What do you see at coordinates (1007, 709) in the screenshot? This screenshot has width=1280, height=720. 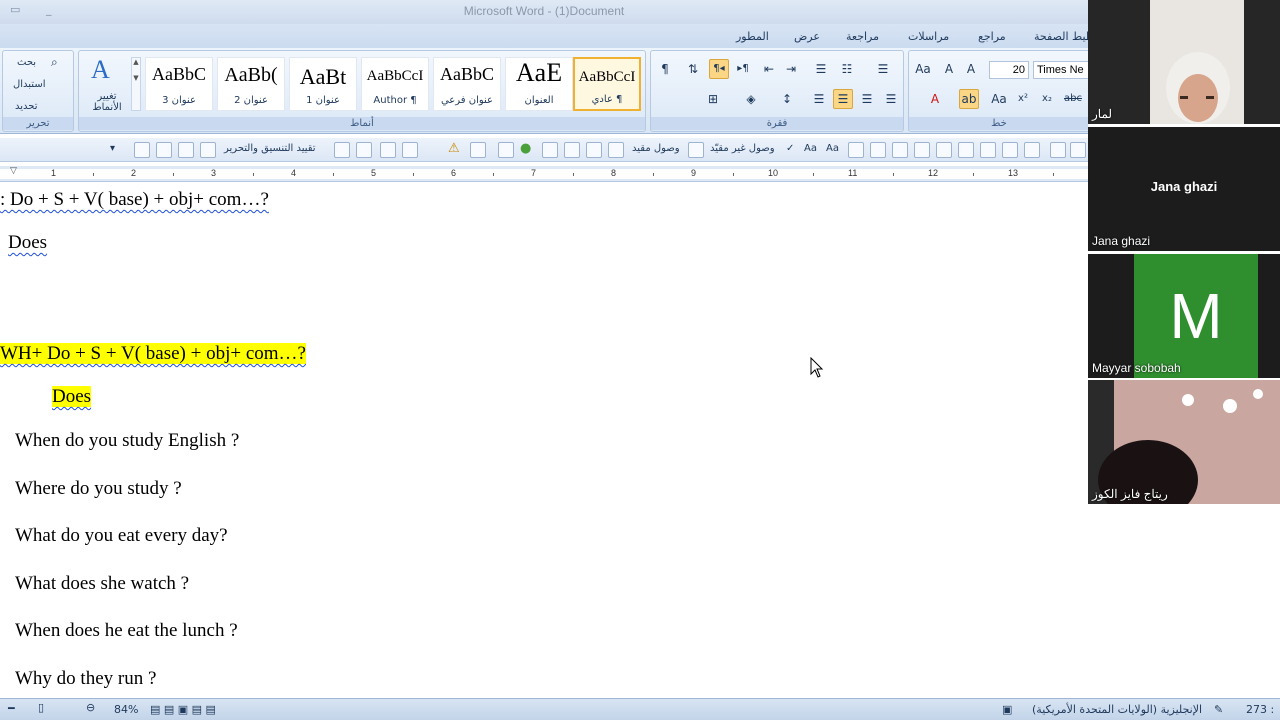 I see `macro-record-icon: ▣` at bounding box center [1007, 709].